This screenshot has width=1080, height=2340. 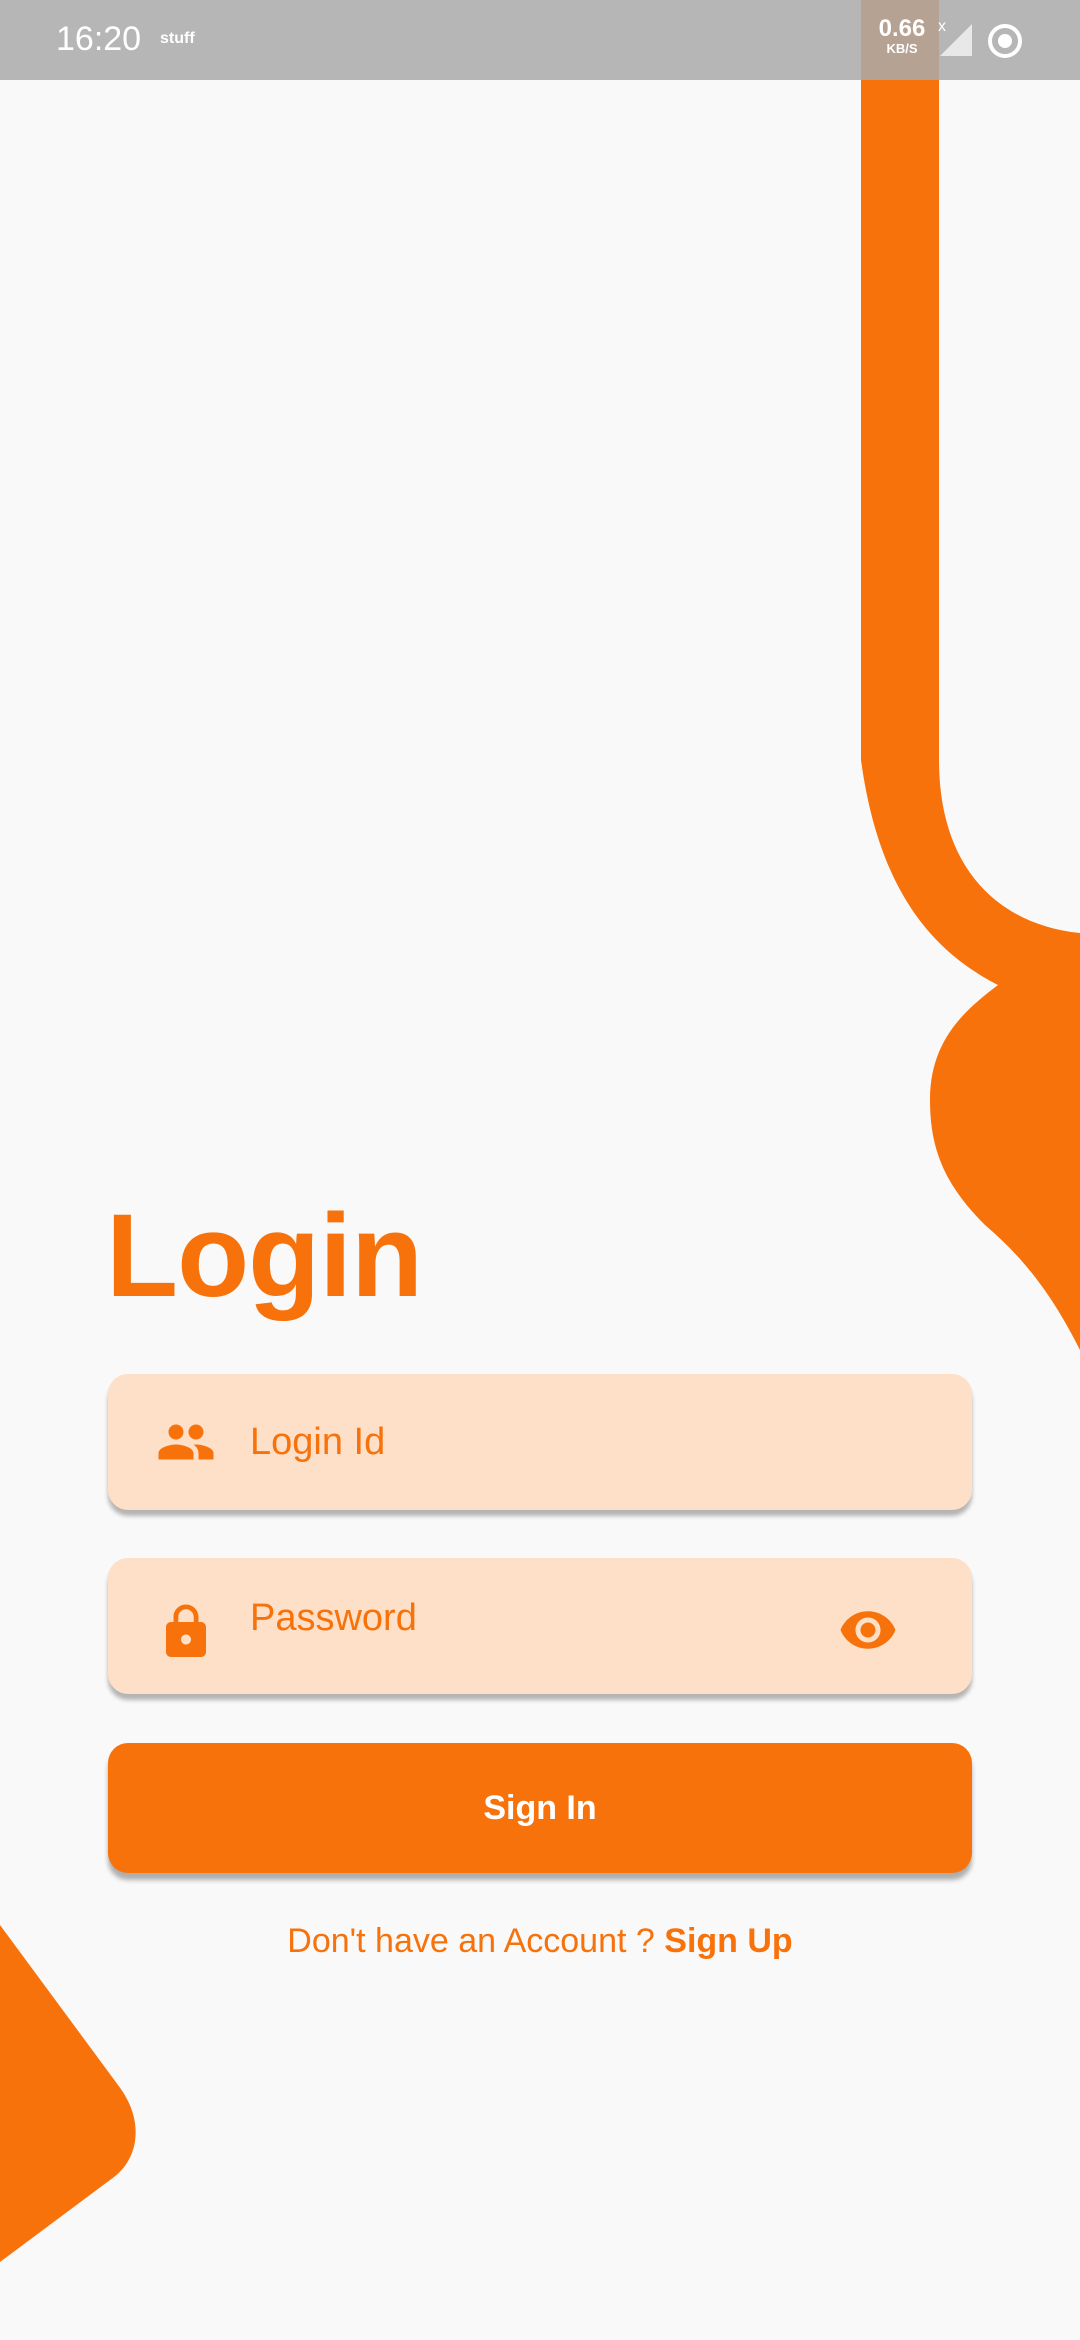 I want to click on sign-up-prompt: Don't have an Account ? Sign Up, so click(x=540, y=1941).